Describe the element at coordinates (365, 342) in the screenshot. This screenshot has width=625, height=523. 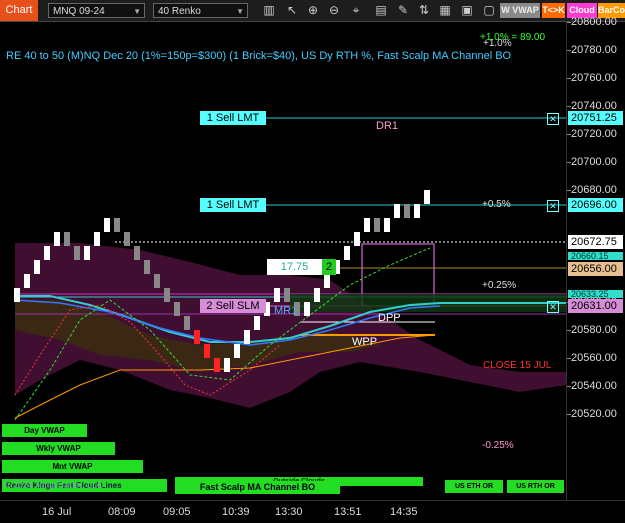
I see `wpp-label: WPP` at that location.